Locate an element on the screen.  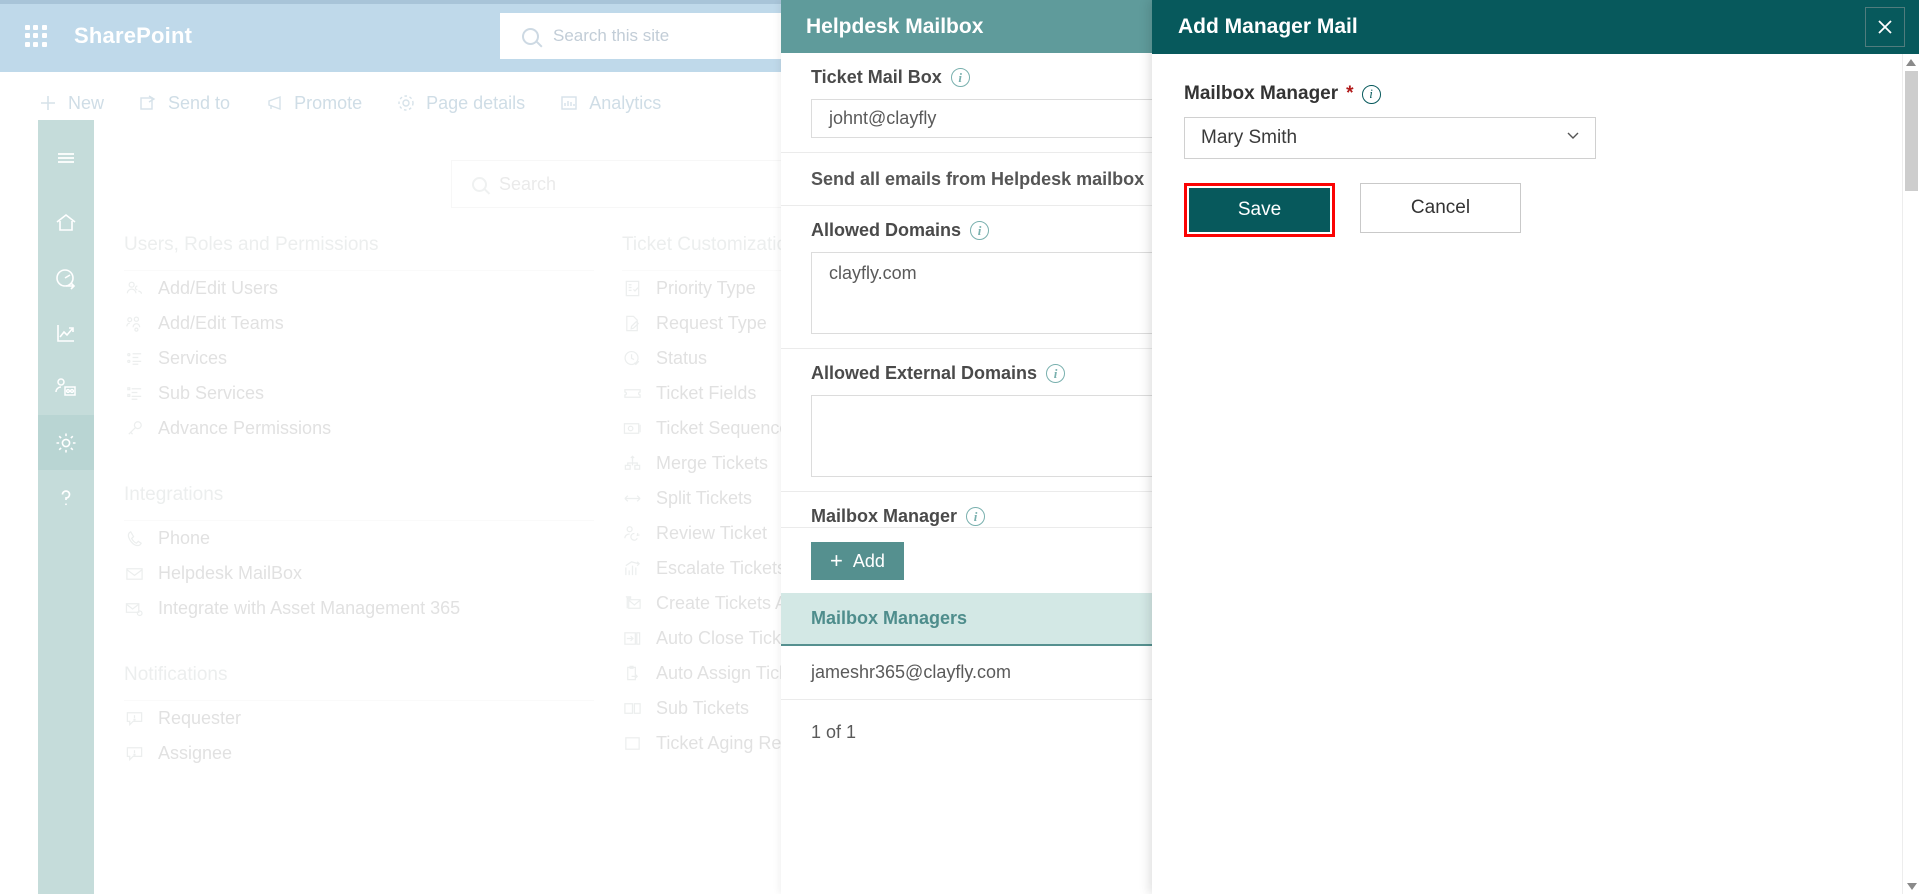
home-icon is located at coordinates (66, 222).